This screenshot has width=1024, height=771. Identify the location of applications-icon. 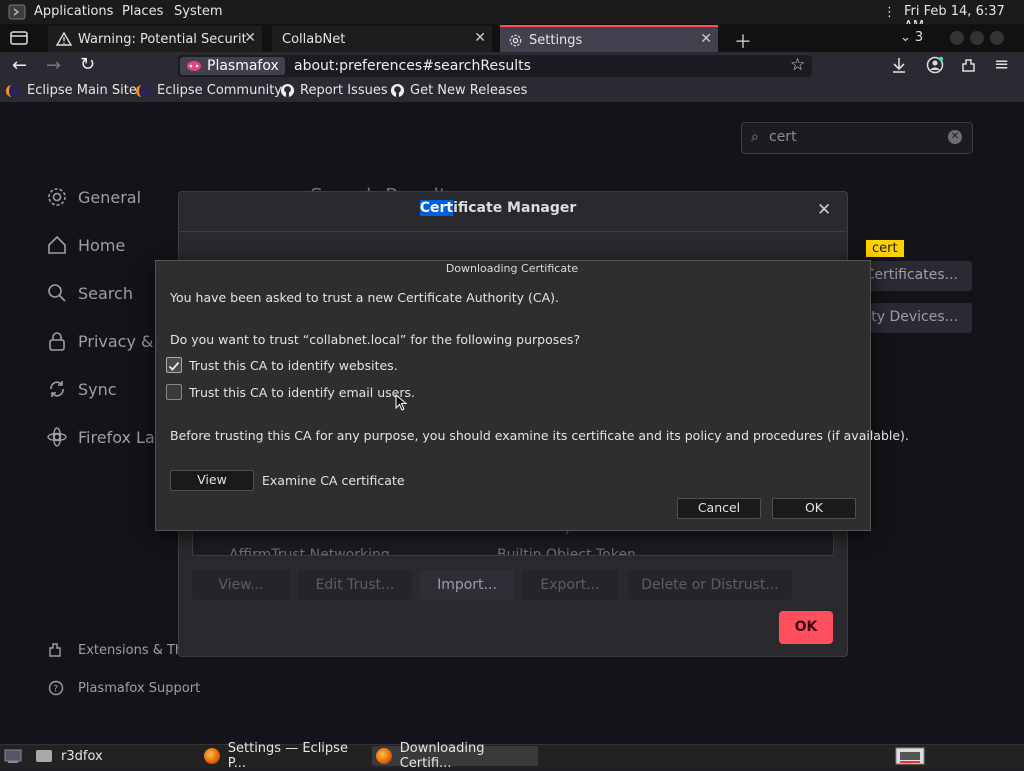
(17, 14).